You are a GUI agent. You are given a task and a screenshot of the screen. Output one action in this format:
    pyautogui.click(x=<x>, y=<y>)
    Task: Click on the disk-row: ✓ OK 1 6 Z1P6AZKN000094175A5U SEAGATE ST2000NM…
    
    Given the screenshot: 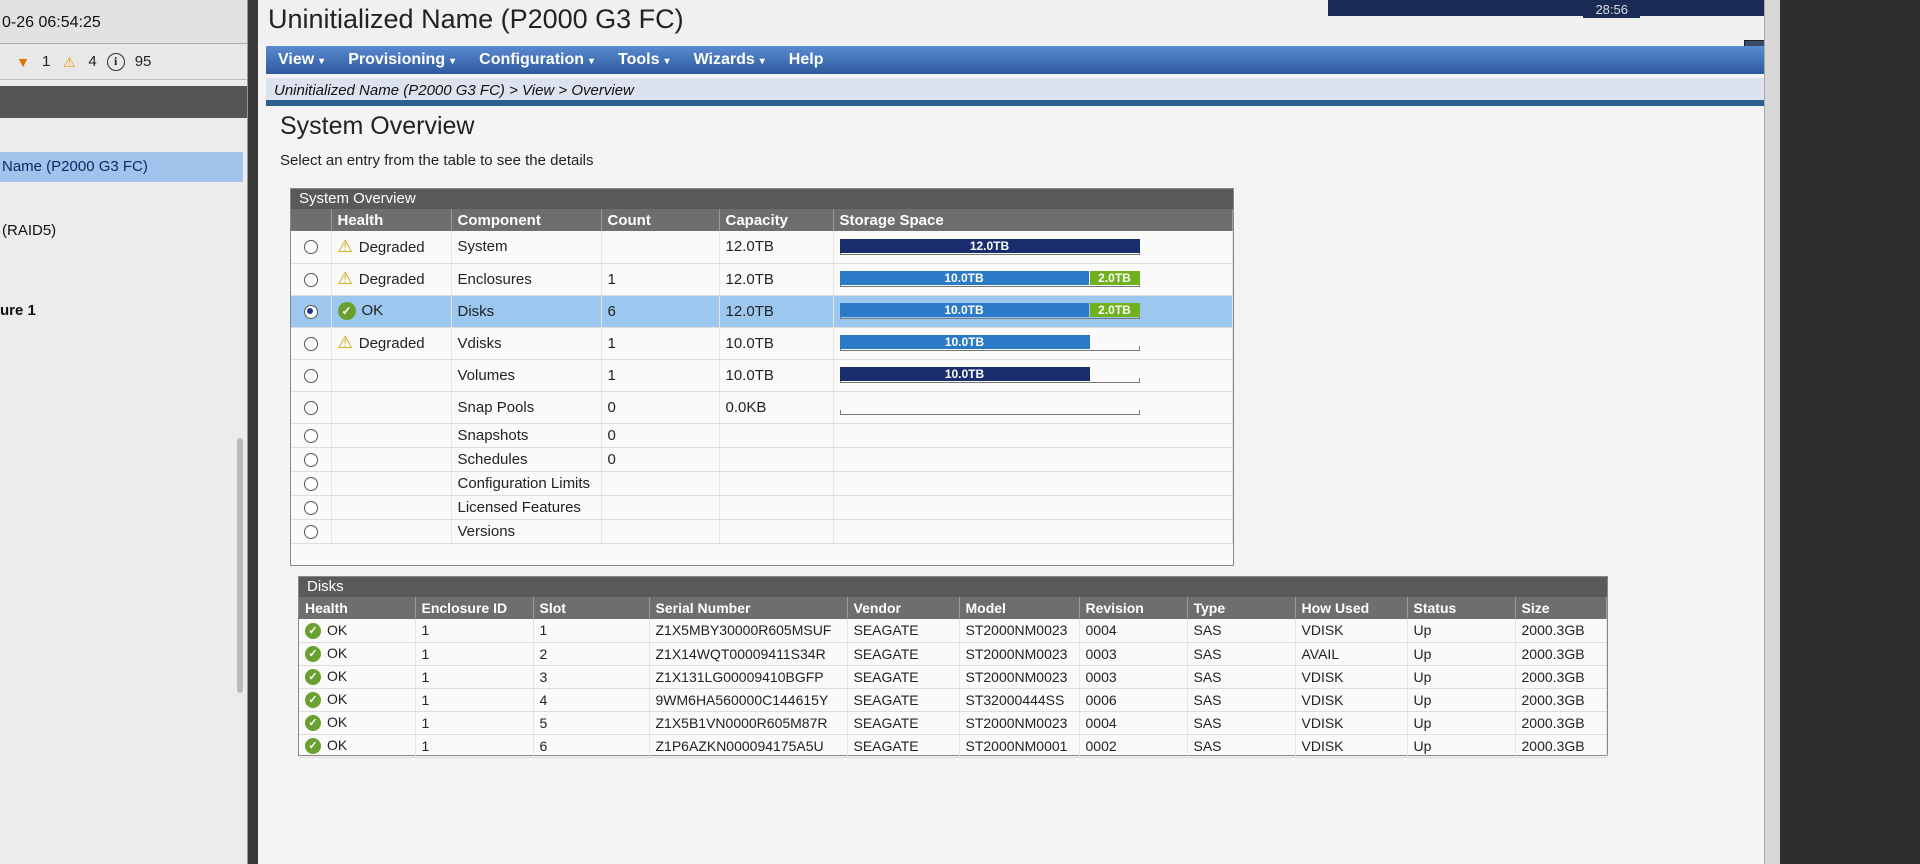 What is the action you would take?
    pyautogui.click(x=953, y=746)
    